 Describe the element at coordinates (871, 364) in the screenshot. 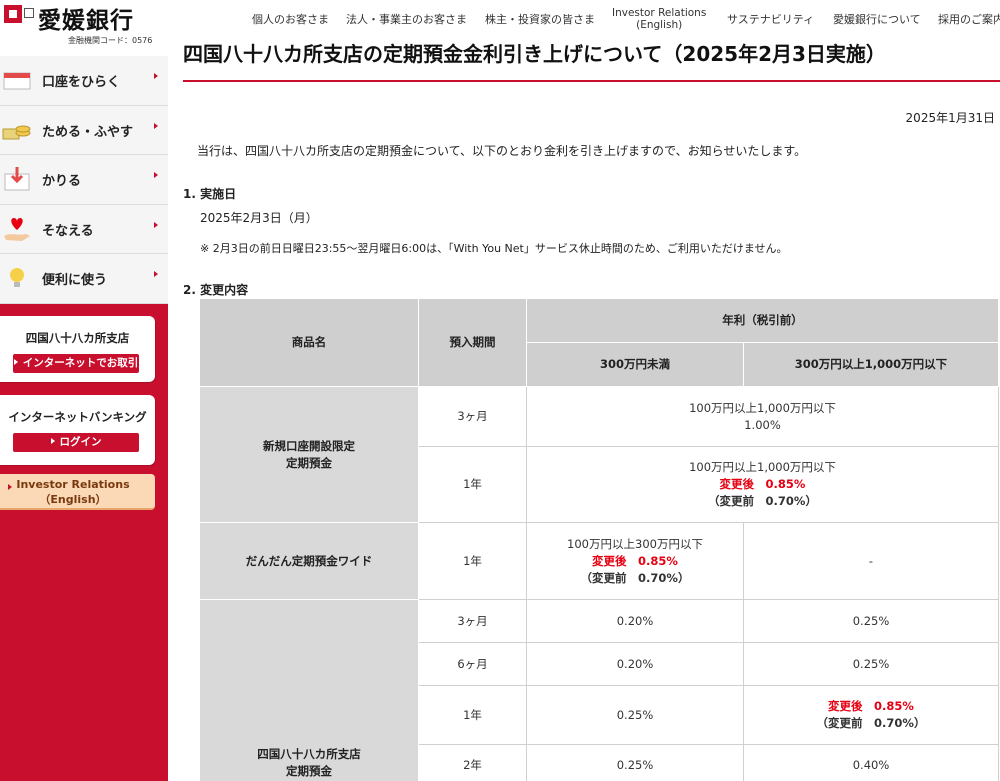

I see `header-3m-10m: 300万円以上1,000万円以下` at that location.